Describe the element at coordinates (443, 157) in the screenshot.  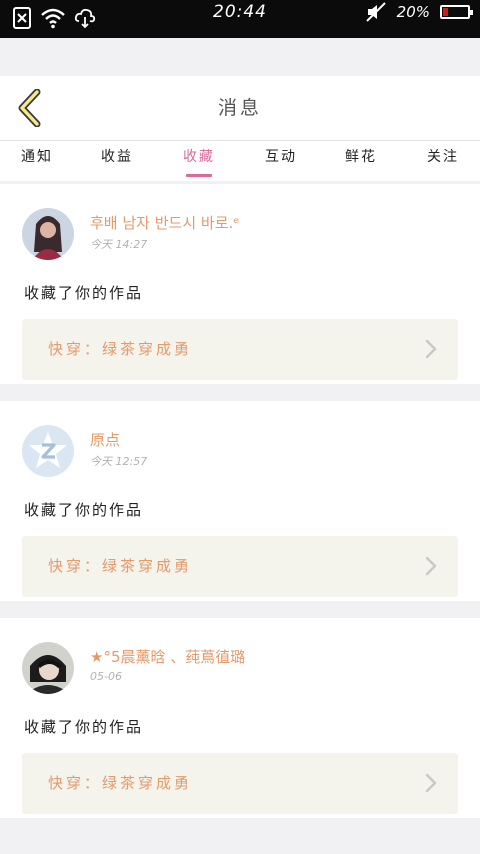
I see `tab-label: 关注` at that location.